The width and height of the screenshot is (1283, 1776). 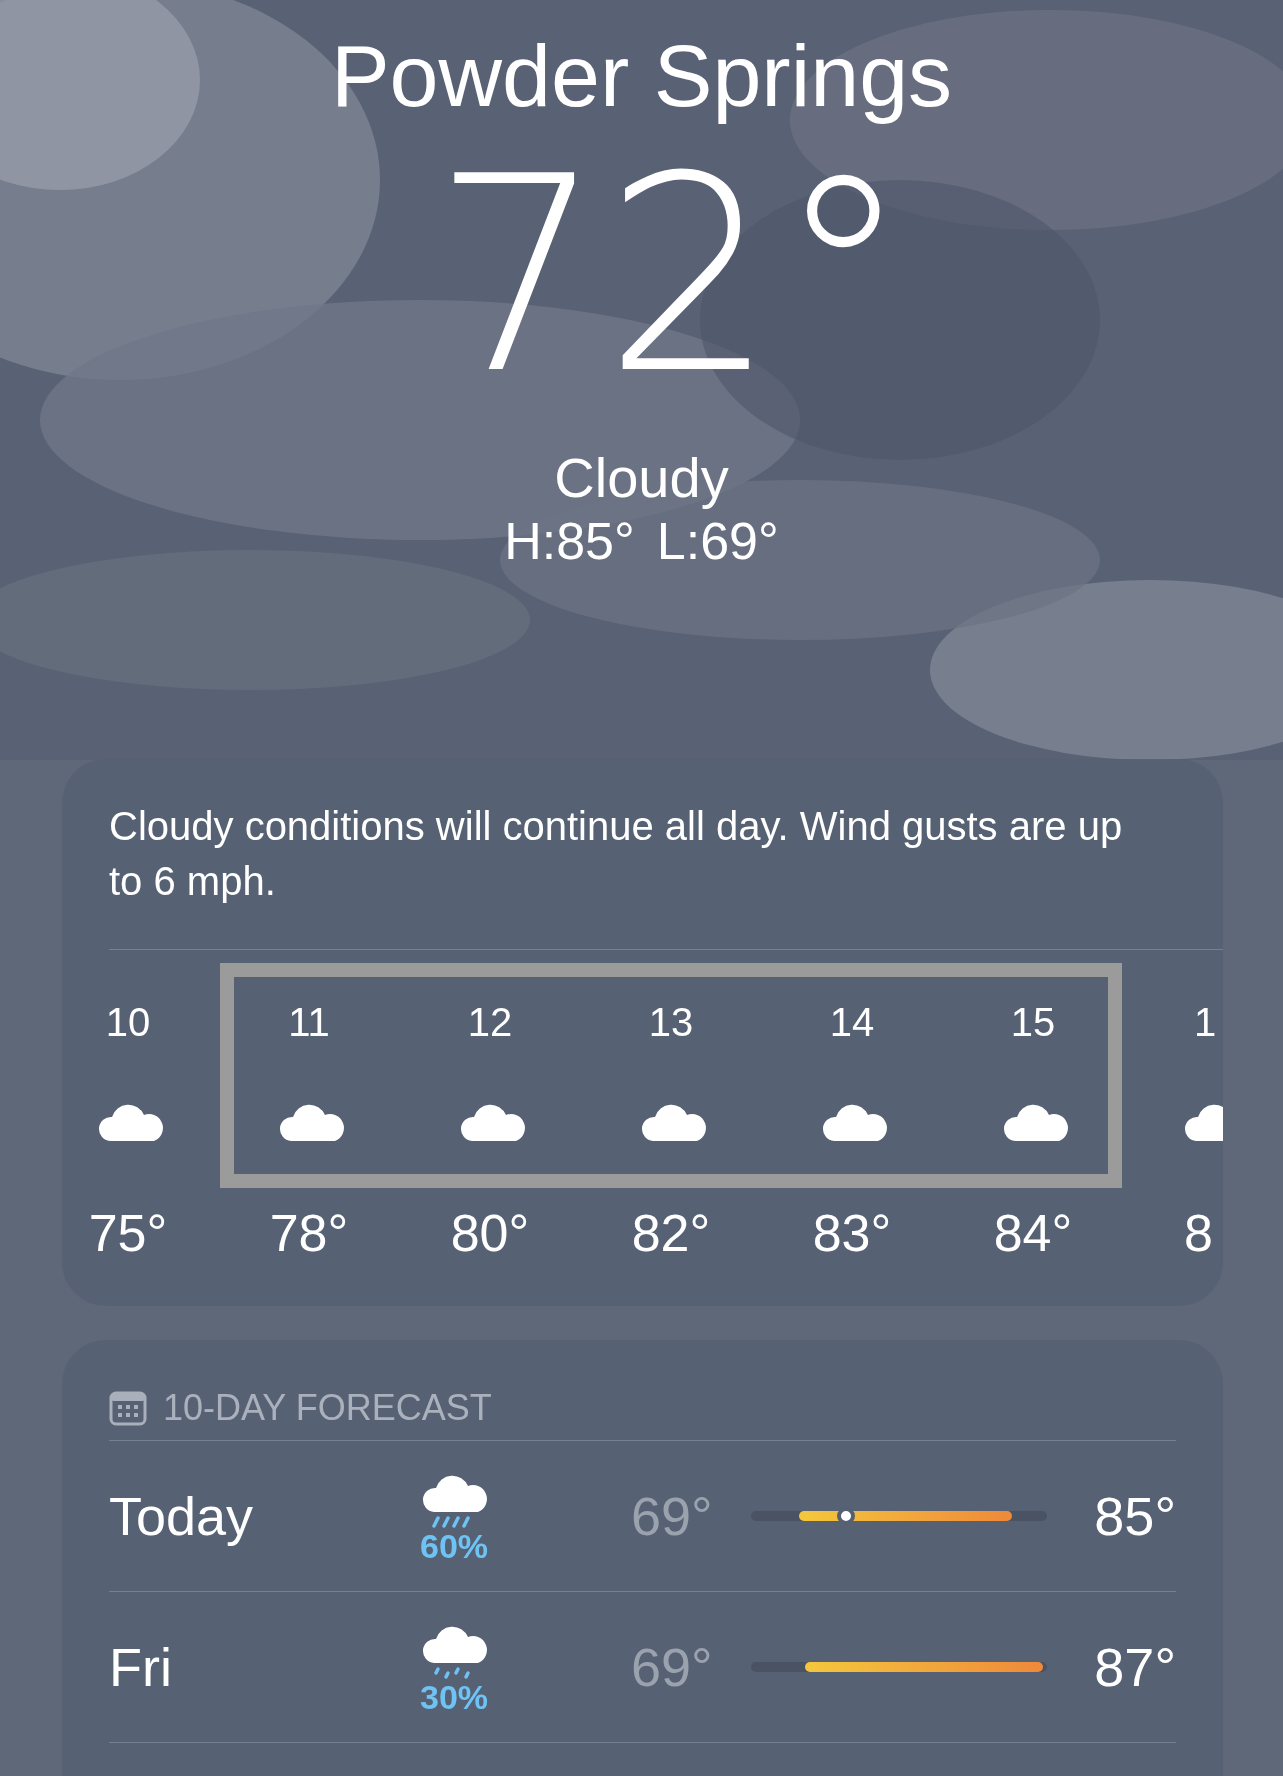 I want to click on low-temperature: L:69°, so click(x=717, y=541).